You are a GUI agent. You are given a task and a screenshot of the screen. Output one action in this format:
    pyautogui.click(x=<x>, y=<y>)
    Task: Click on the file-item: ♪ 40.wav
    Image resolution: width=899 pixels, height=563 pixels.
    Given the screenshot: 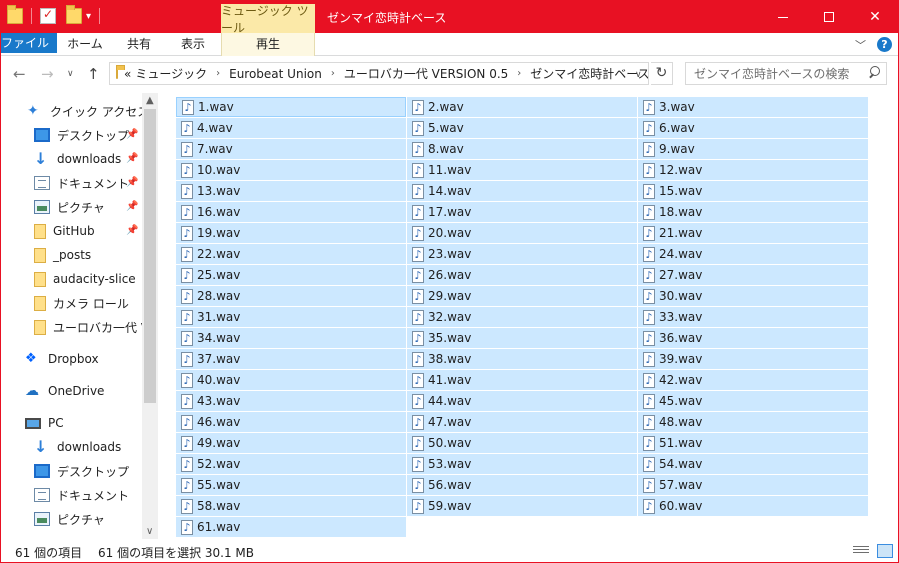 What is the action you would take?
    pyautogui.click(x=291, y=380)
    